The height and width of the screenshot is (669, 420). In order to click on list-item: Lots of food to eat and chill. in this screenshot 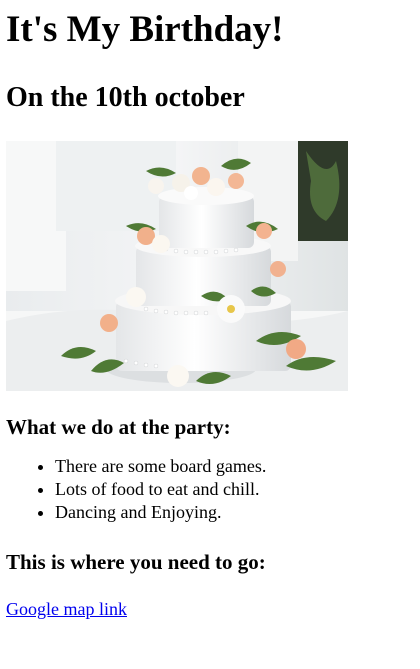, I will do `click(234, 489)`.